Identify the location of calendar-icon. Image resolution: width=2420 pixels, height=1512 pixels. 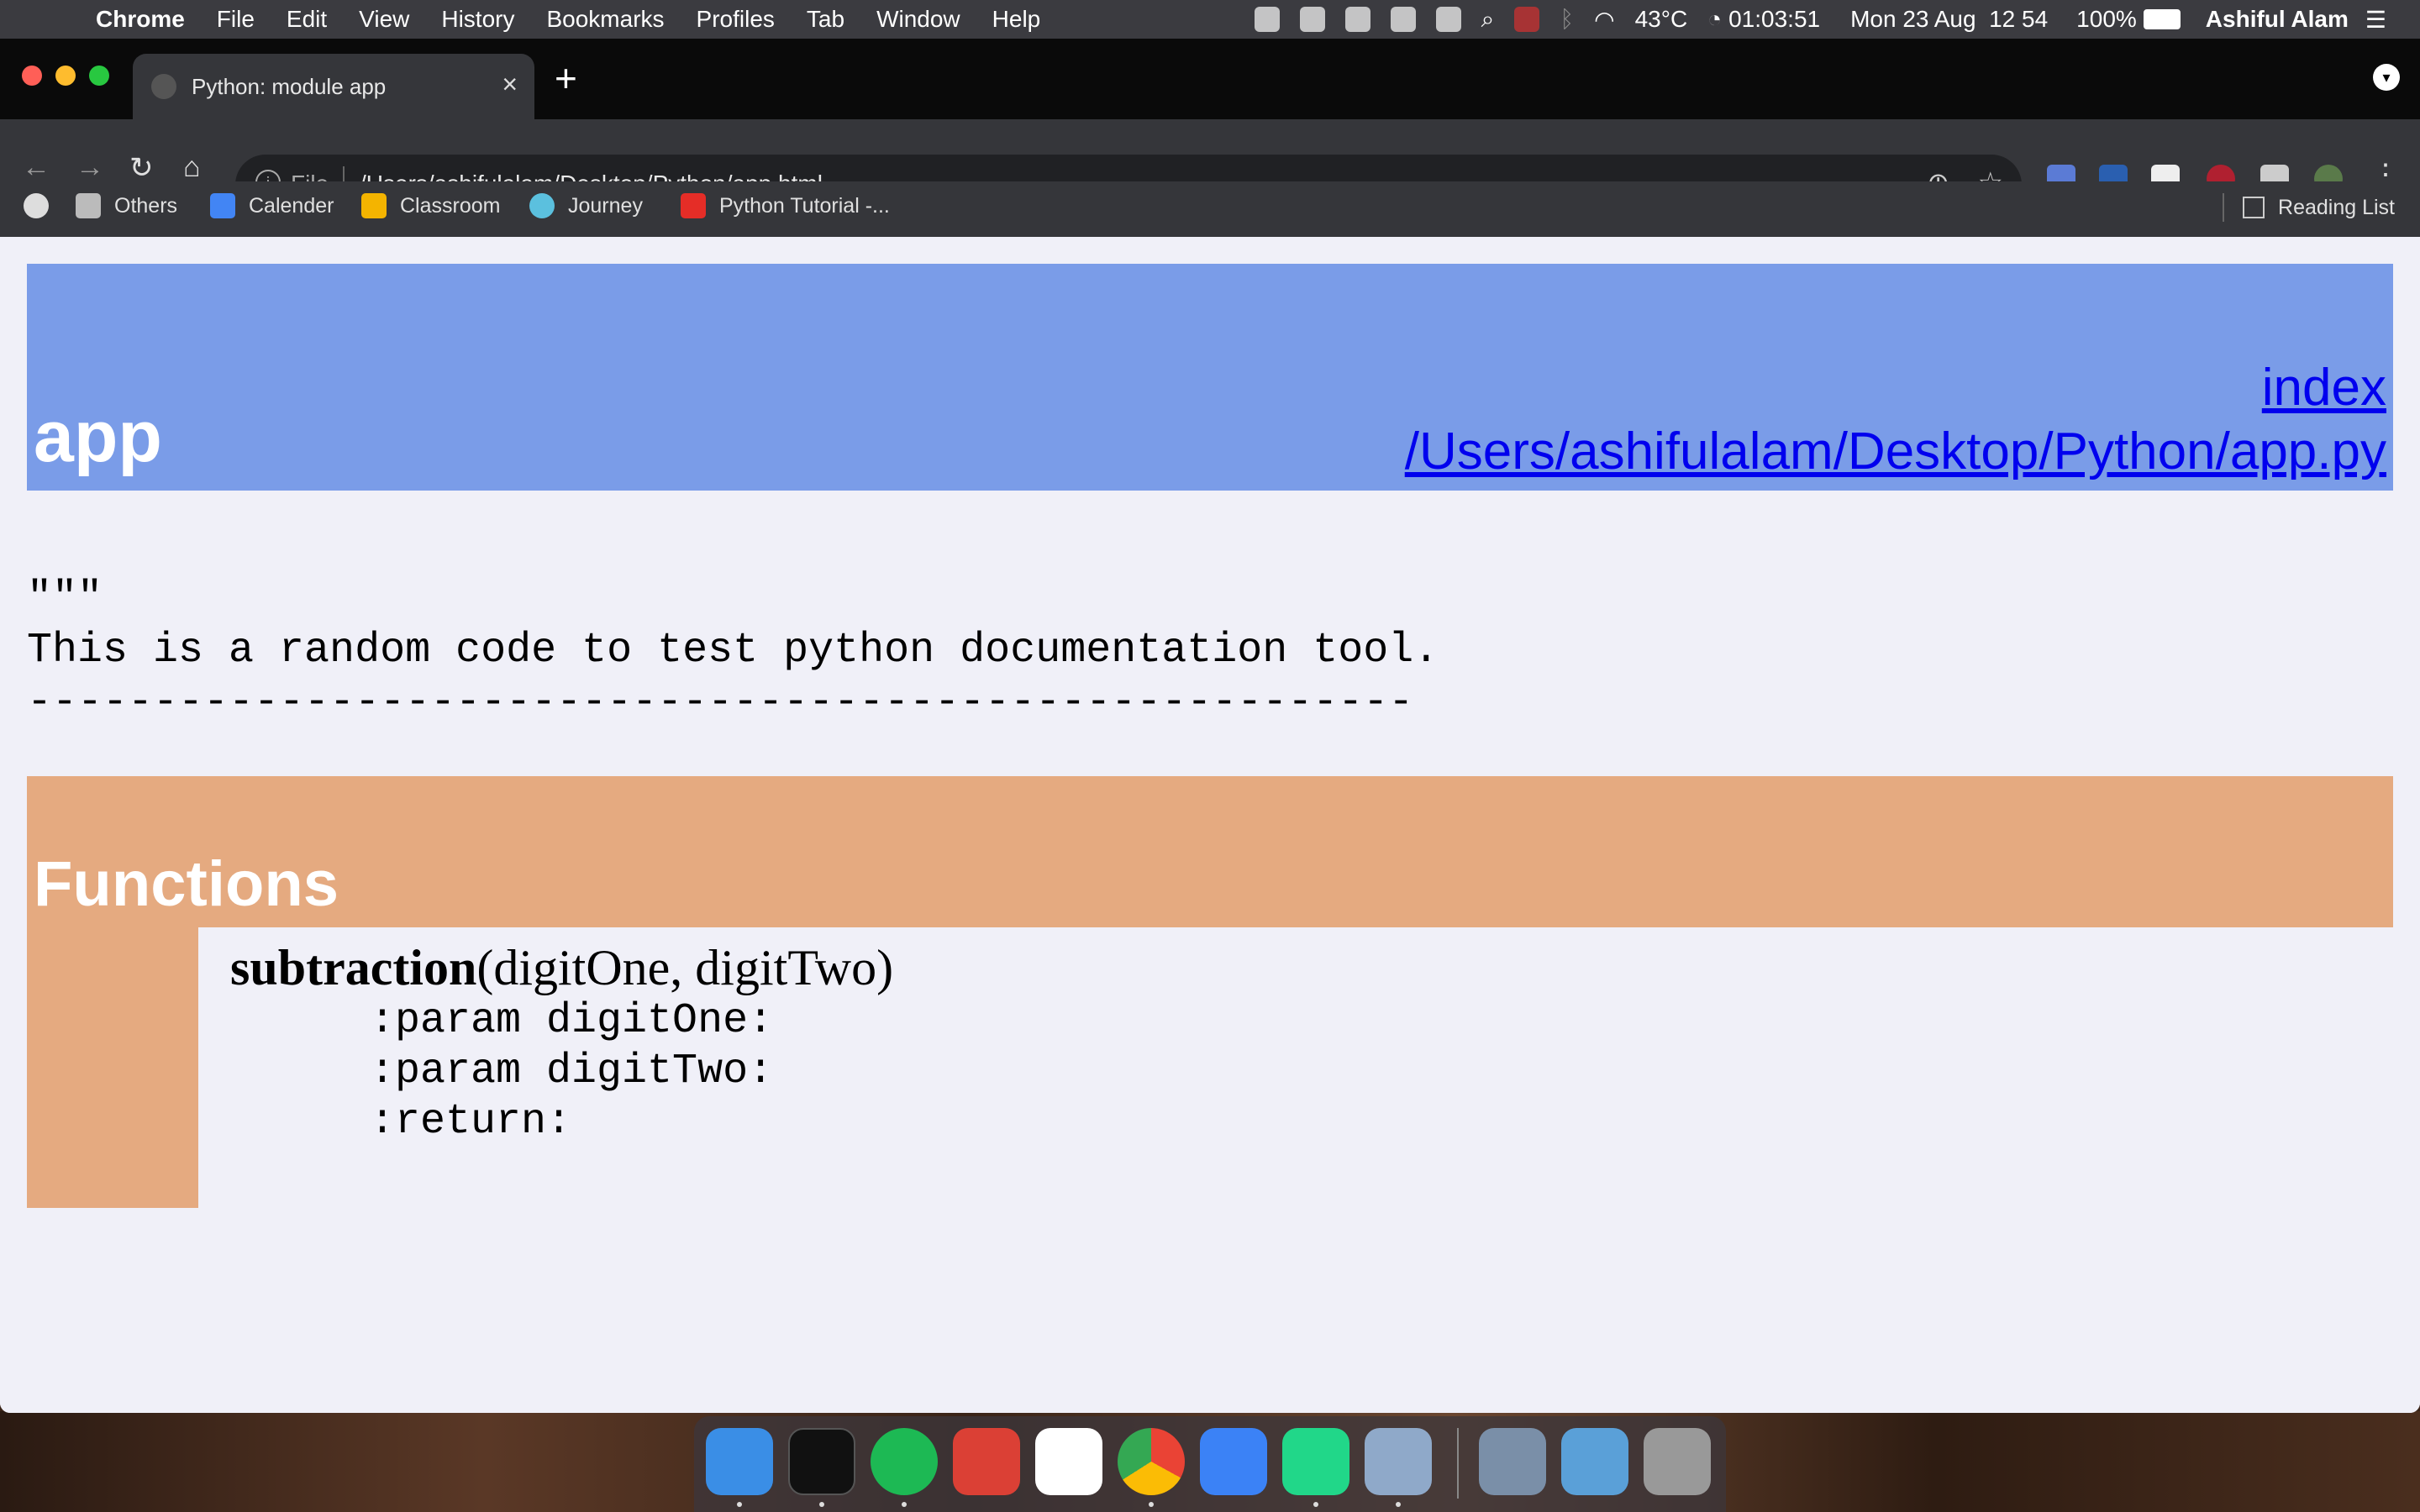
(223, 205).